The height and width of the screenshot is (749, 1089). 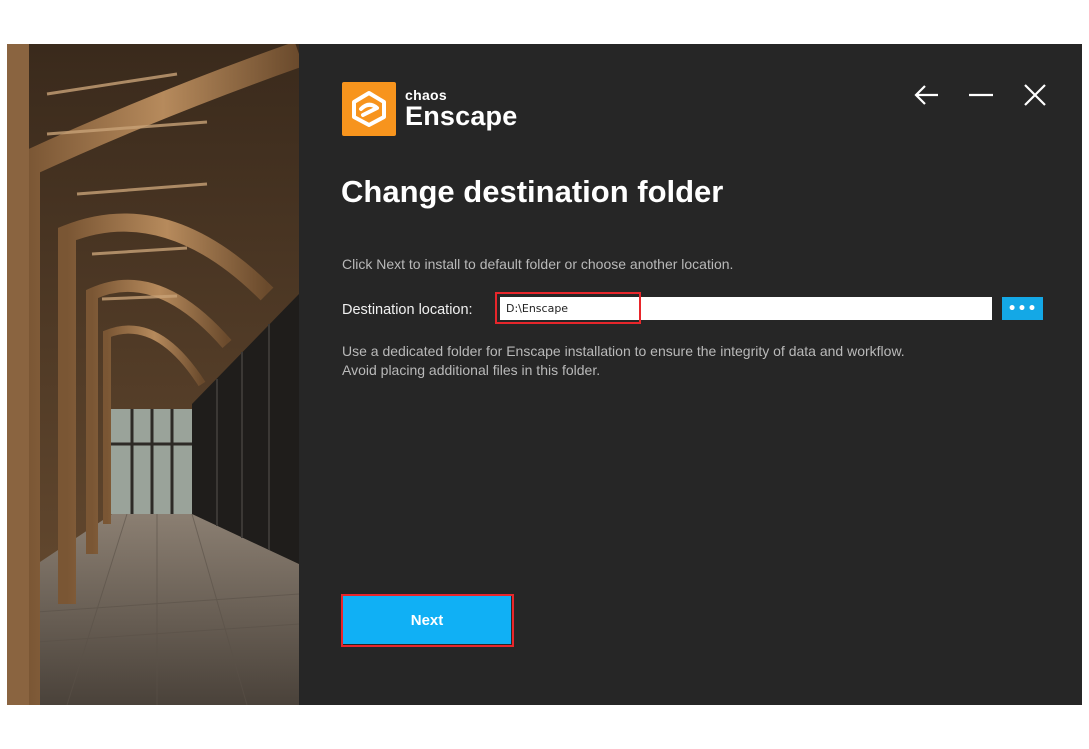 What do you see at coordinates (746, 308) in the screenshot?
I see `destination-path-input` at bounding box center [746, 308].